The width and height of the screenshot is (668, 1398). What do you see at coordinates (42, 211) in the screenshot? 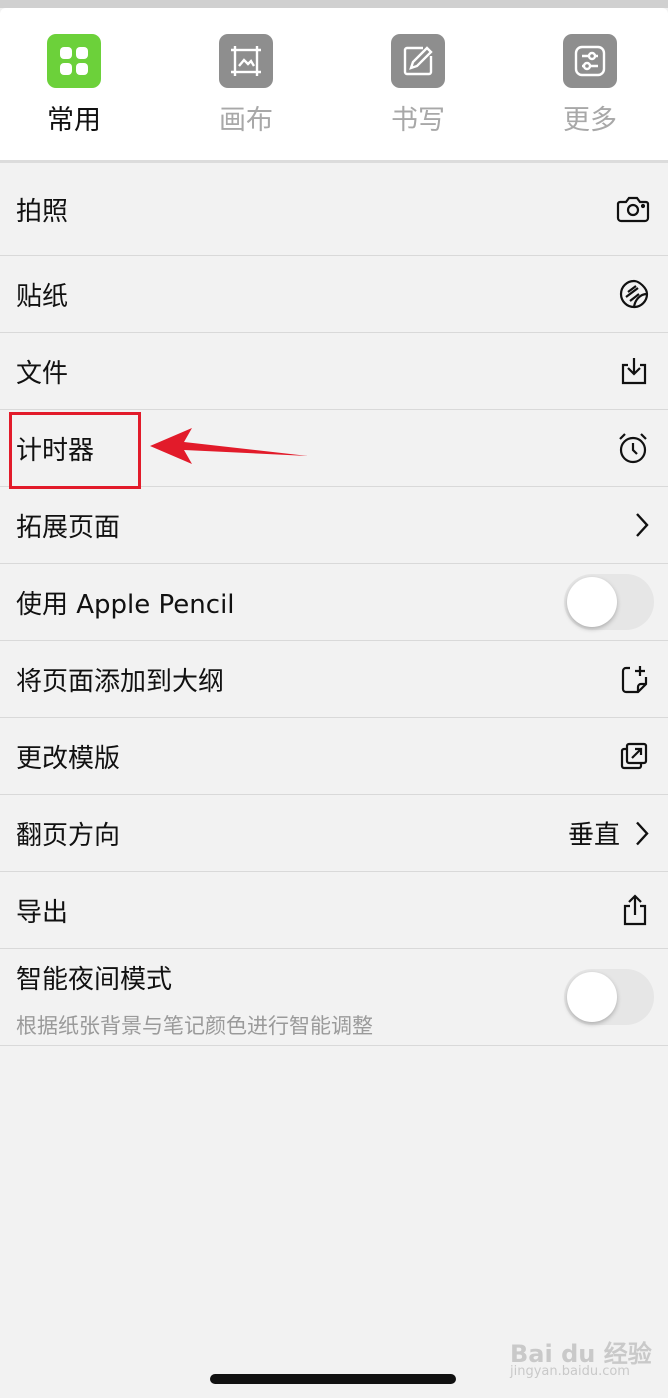
I see `menu-item-label: 拍照` at bounding box center [42, 211].